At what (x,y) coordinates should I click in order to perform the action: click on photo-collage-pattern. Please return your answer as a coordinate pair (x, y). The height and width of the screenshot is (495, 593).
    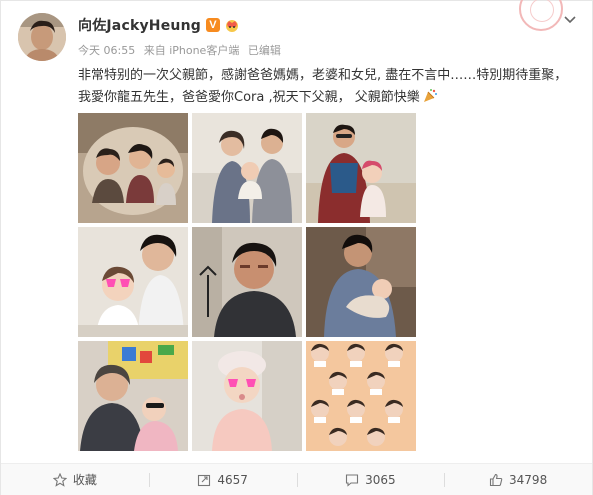
    Looking at the image, I should click on (361, 396).